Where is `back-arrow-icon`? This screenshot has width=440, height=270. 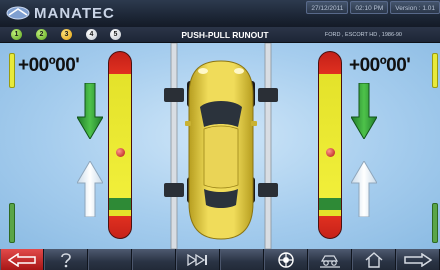 back-arrow-icon is located at coordinates (22, 259).